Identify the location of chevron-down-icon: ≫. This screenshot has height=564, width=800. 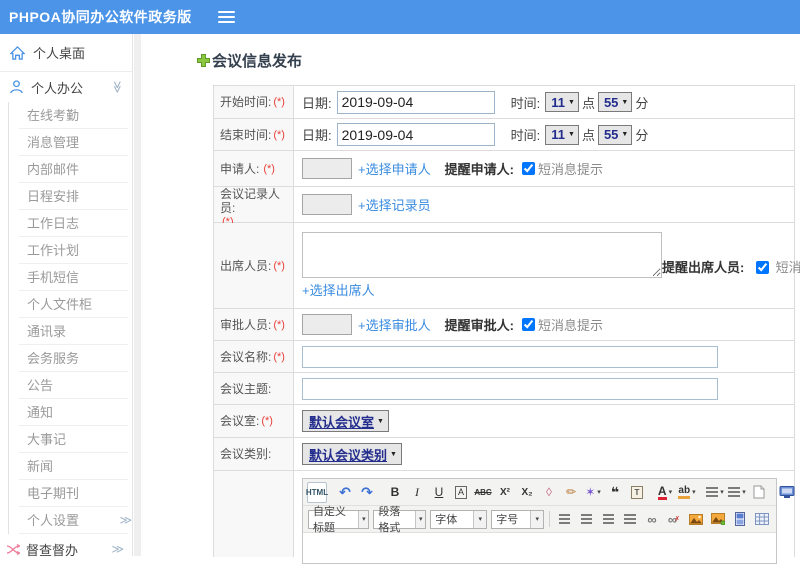
(118, 87).